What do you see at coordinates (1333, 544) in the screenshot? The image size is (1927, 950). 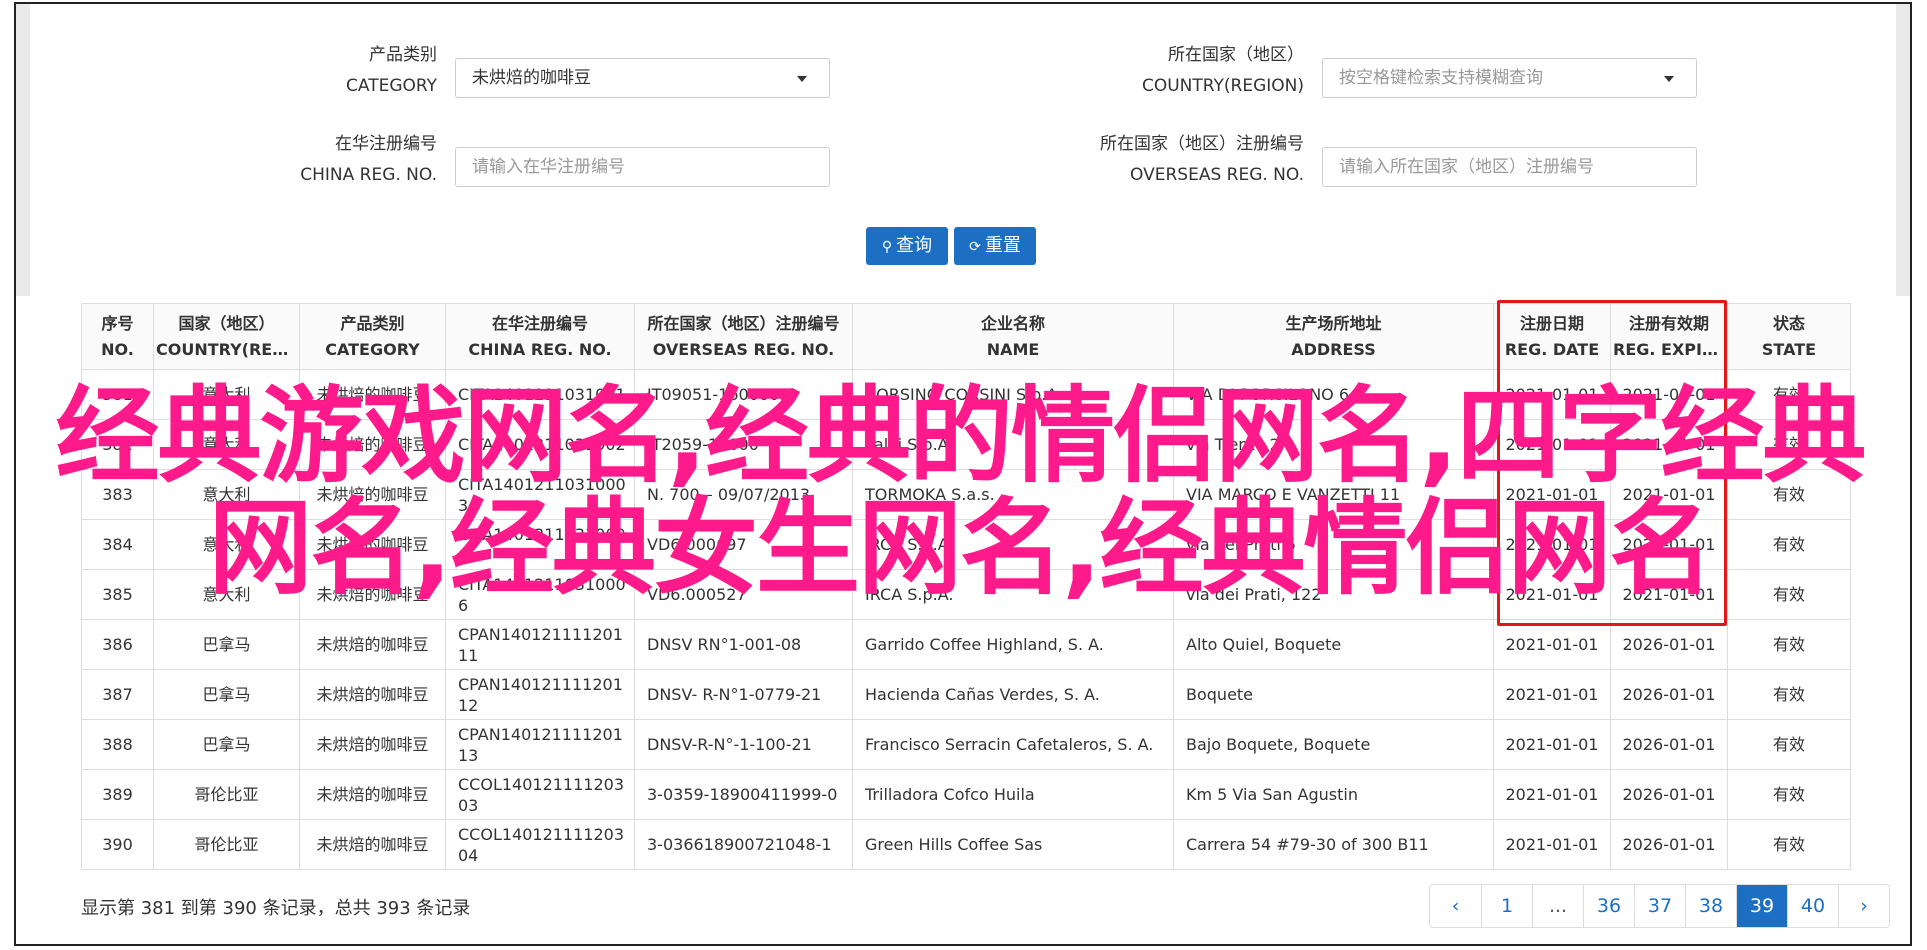 I see `row-address: via dei Prati 5` at bounding box center [1333, 544].